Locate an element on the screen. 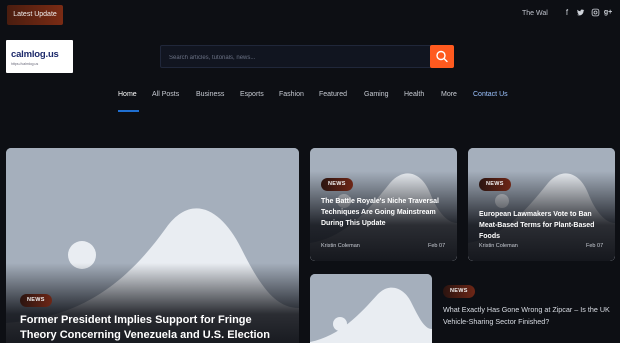 Image resolution: width=620 pixels, height=343 pixels. nav-fashion: Fashion is located at coordinates (291, 94).